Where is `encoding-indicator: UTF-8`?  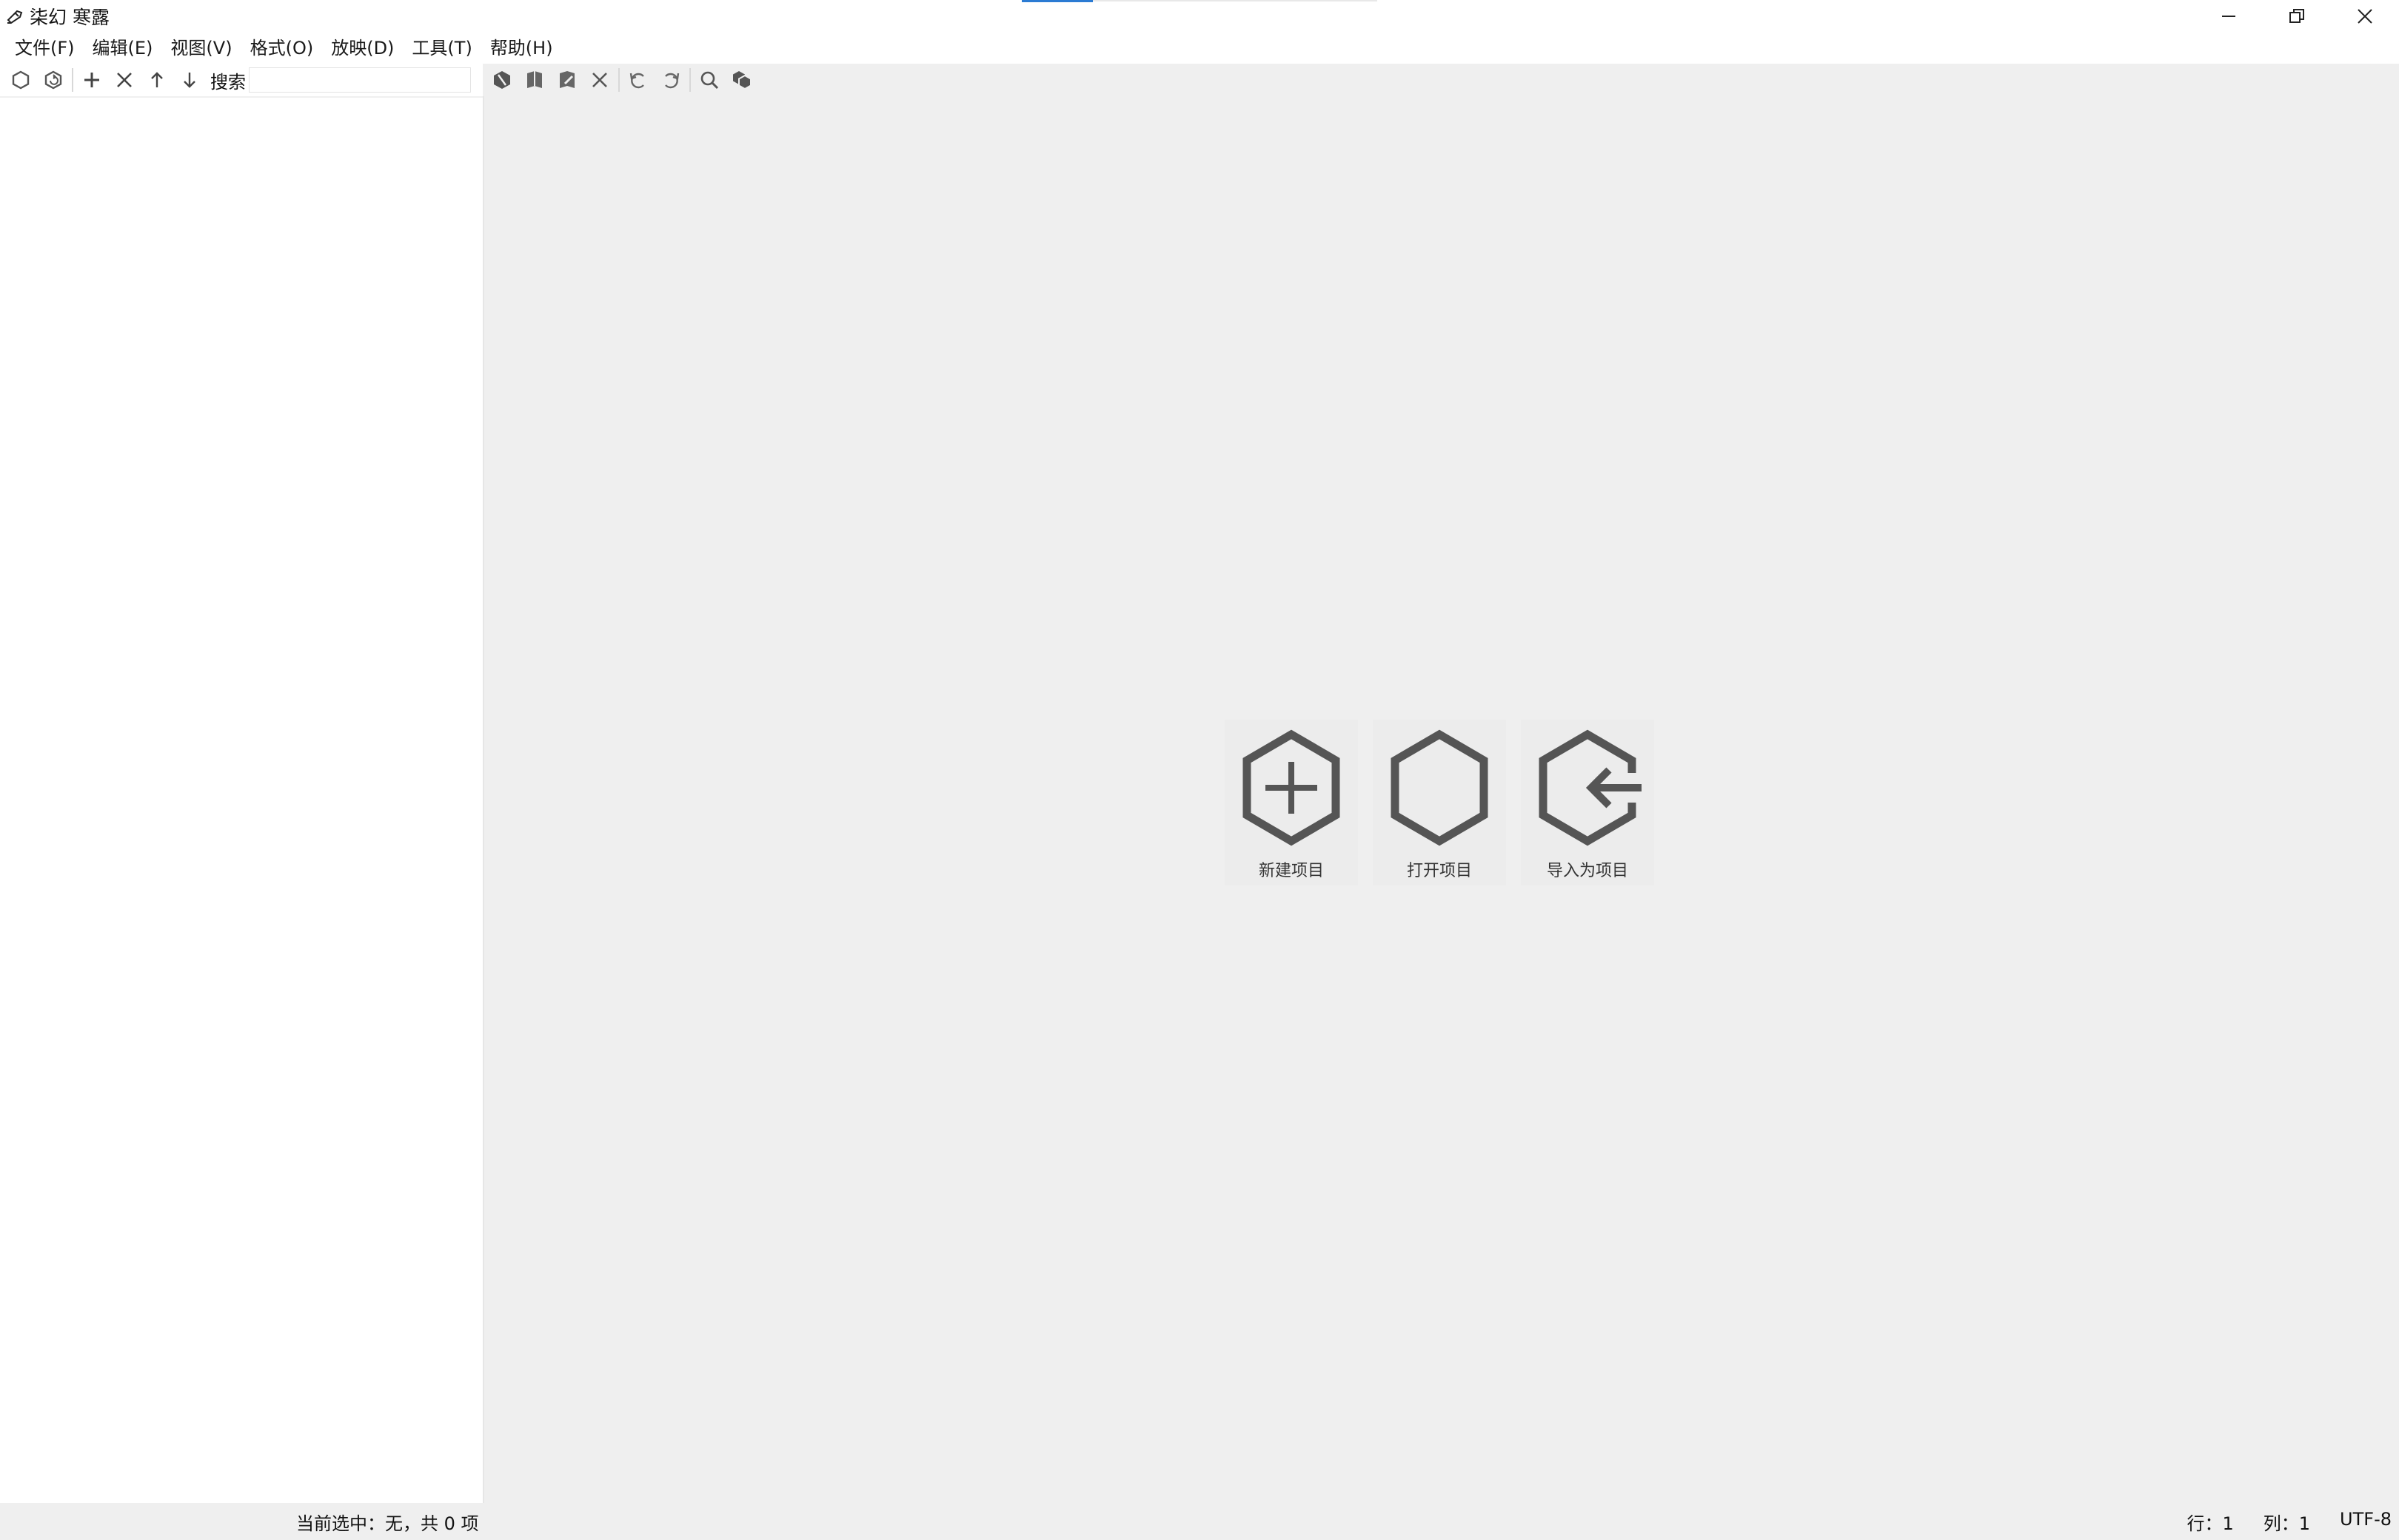
encoding-indicator: UTF-8 is located at coordinates (2366, 1522).